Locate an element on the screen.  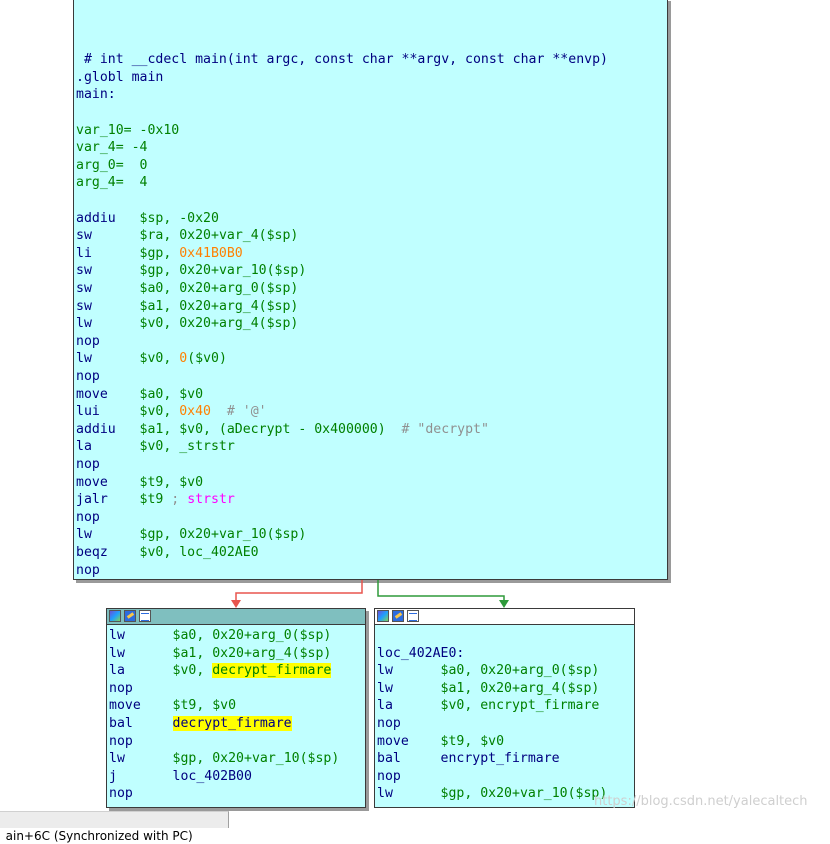
status-bar: ain+6C (Synchronized with PC) is located at coordinates (114, 827).